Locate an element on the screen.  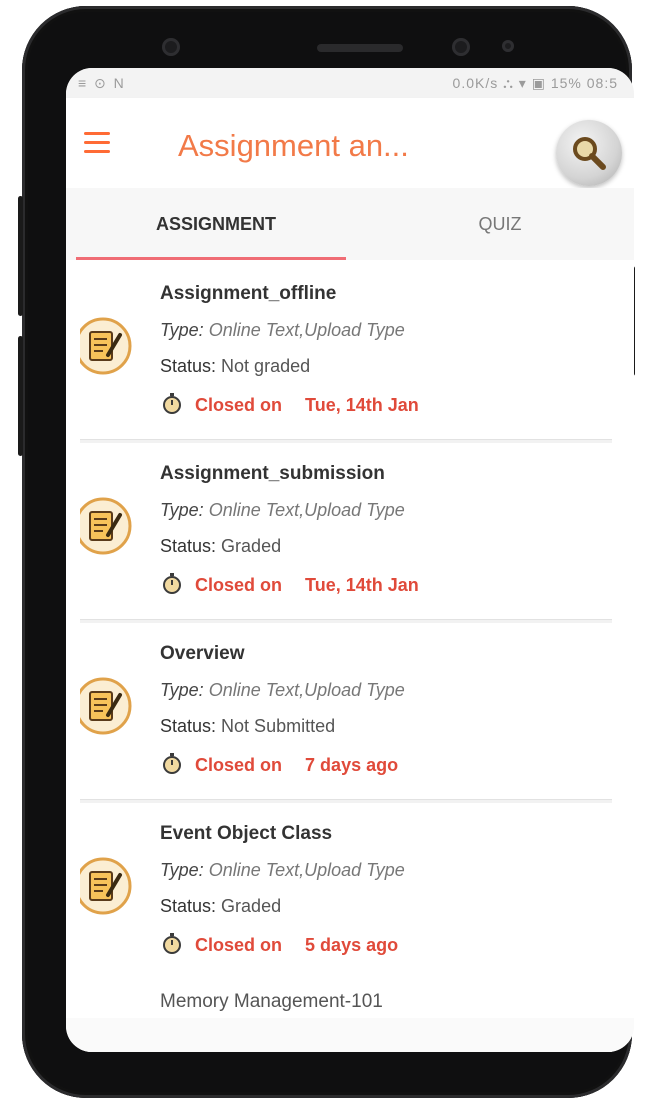
front-camera is located at coordinates (171, 47).